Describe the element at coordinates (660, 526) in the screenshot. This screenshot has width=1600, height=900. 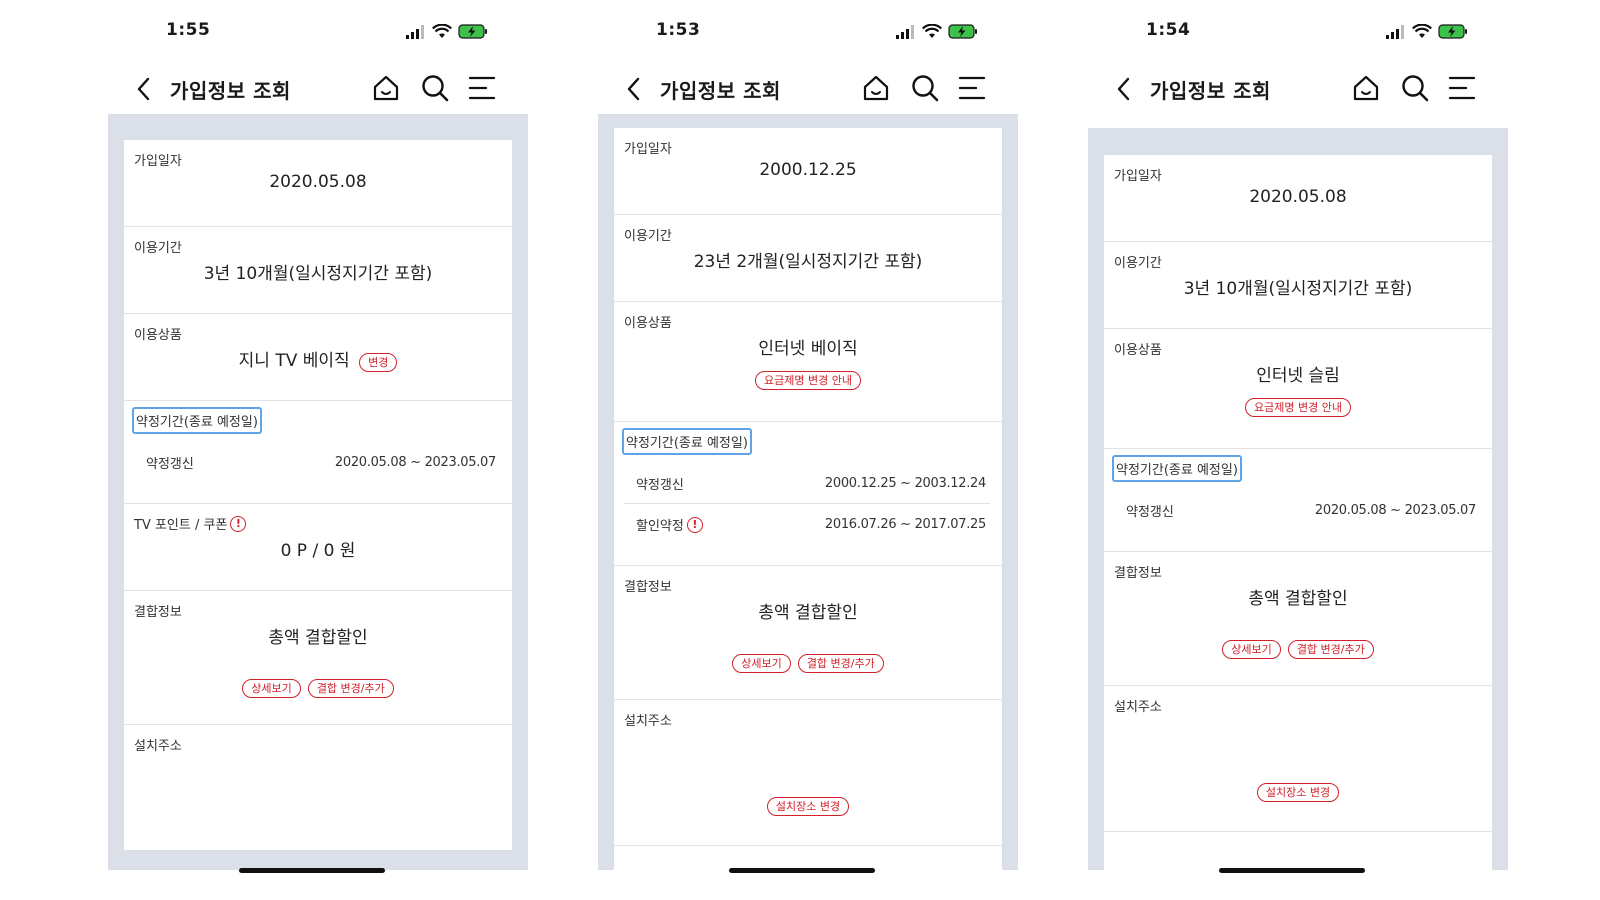
I see `discount-contract-label: 할인약정` at that location.